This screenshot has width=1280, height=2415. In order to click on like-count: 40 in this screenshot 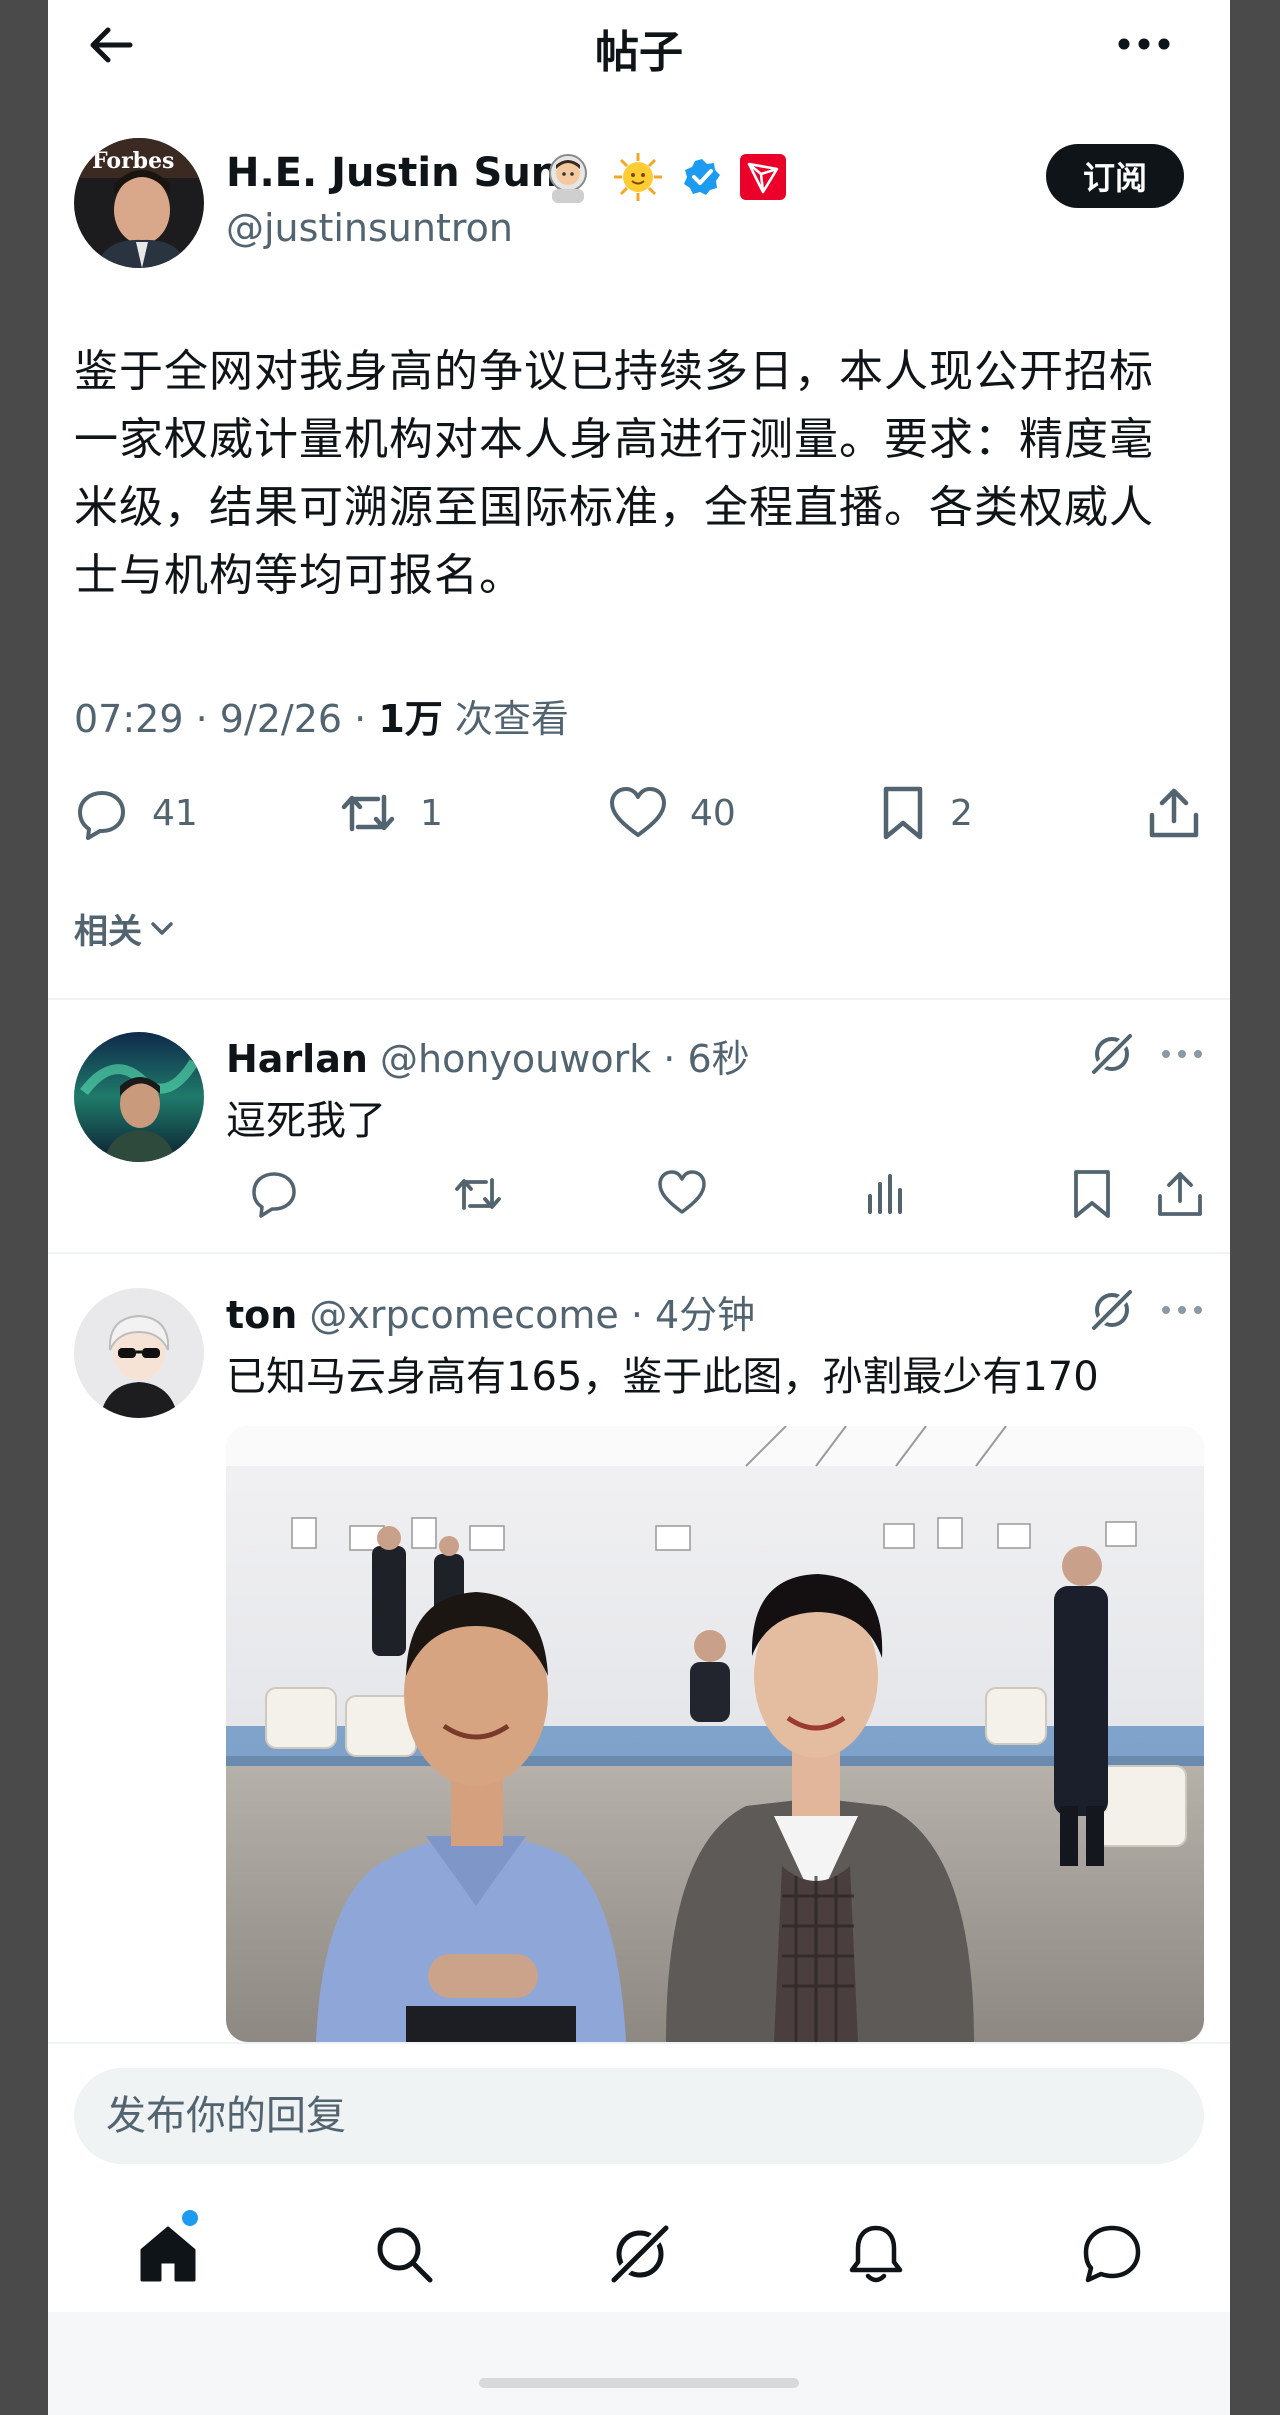, I will do `click(713, 813)`.